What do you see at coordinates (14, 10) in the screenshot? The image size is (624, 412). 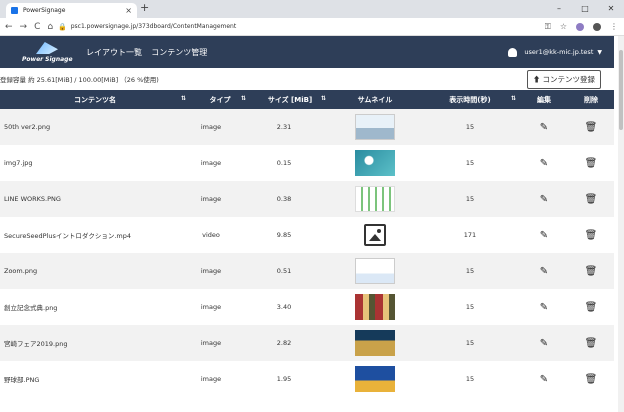 I see `favicon-icon` at bounding box center [14, 10].